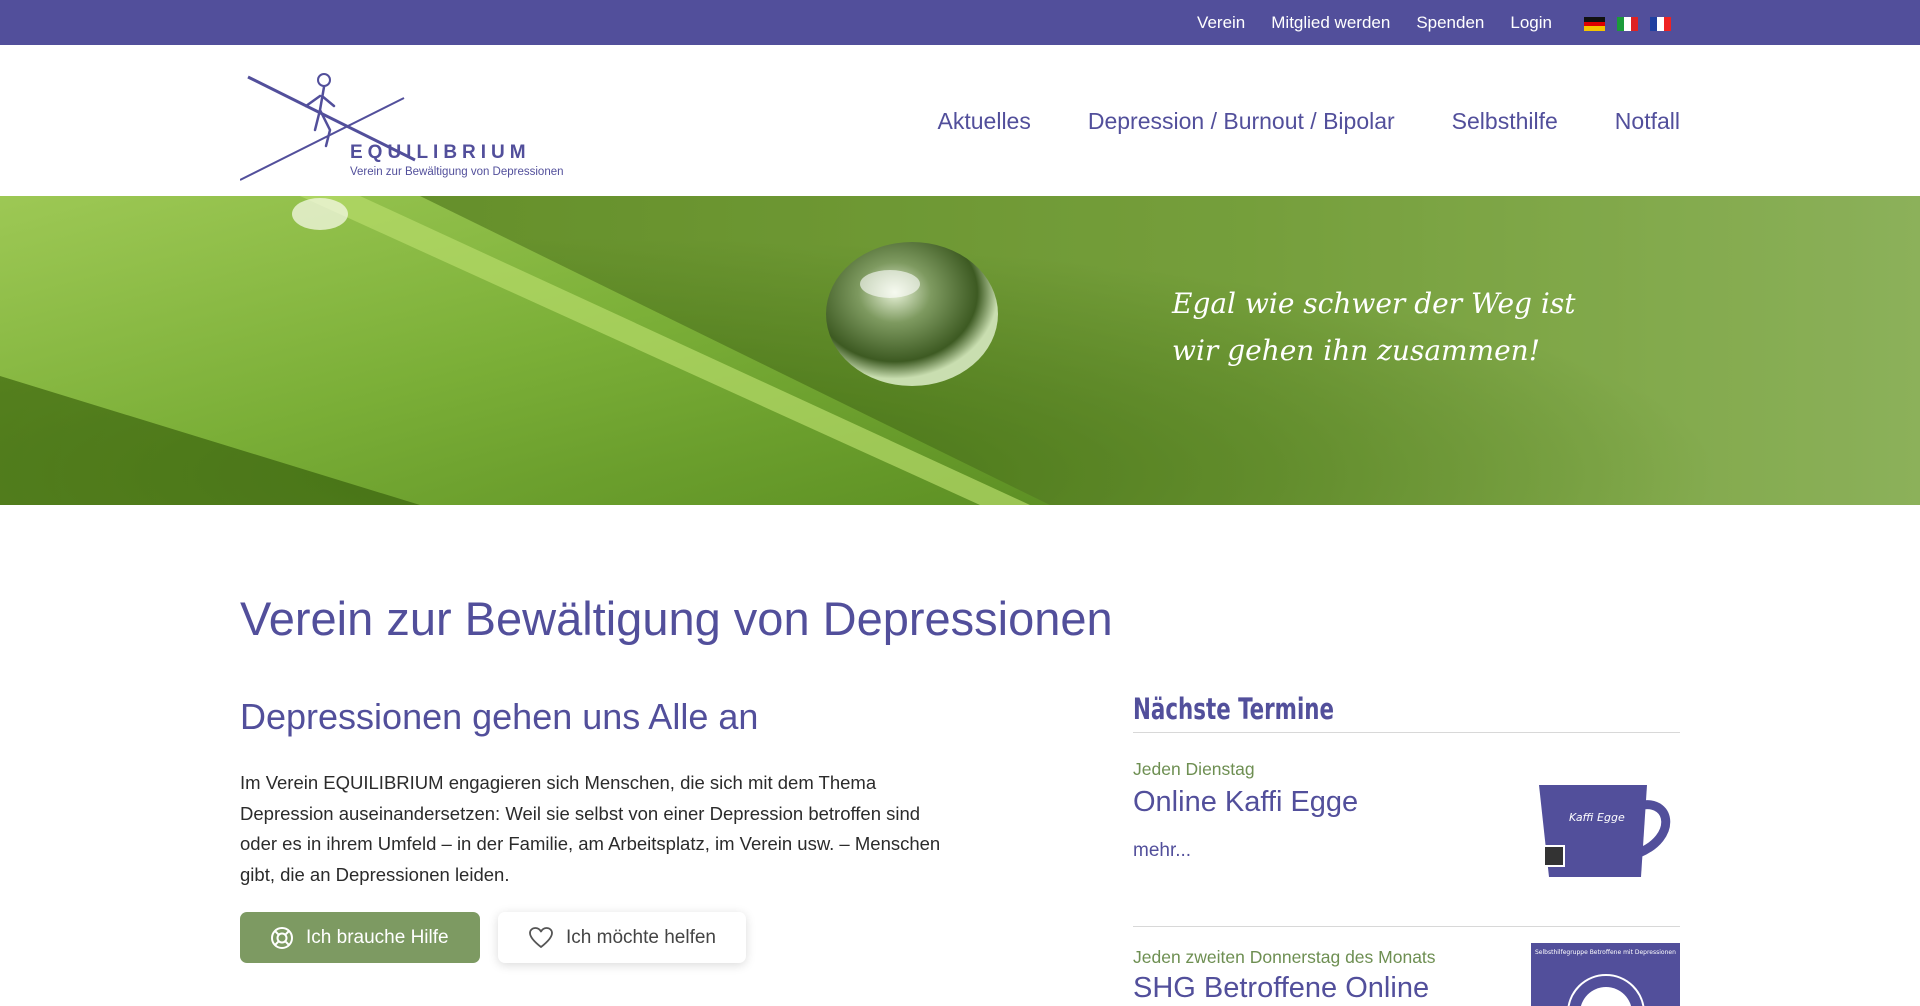 Image resolution: width=1920 pixels, height=1006 pixels. Describe the element at coordinates (1245, 802) in the screenshot. I see `event-1-title: Online Kaffi Egge` at that location.